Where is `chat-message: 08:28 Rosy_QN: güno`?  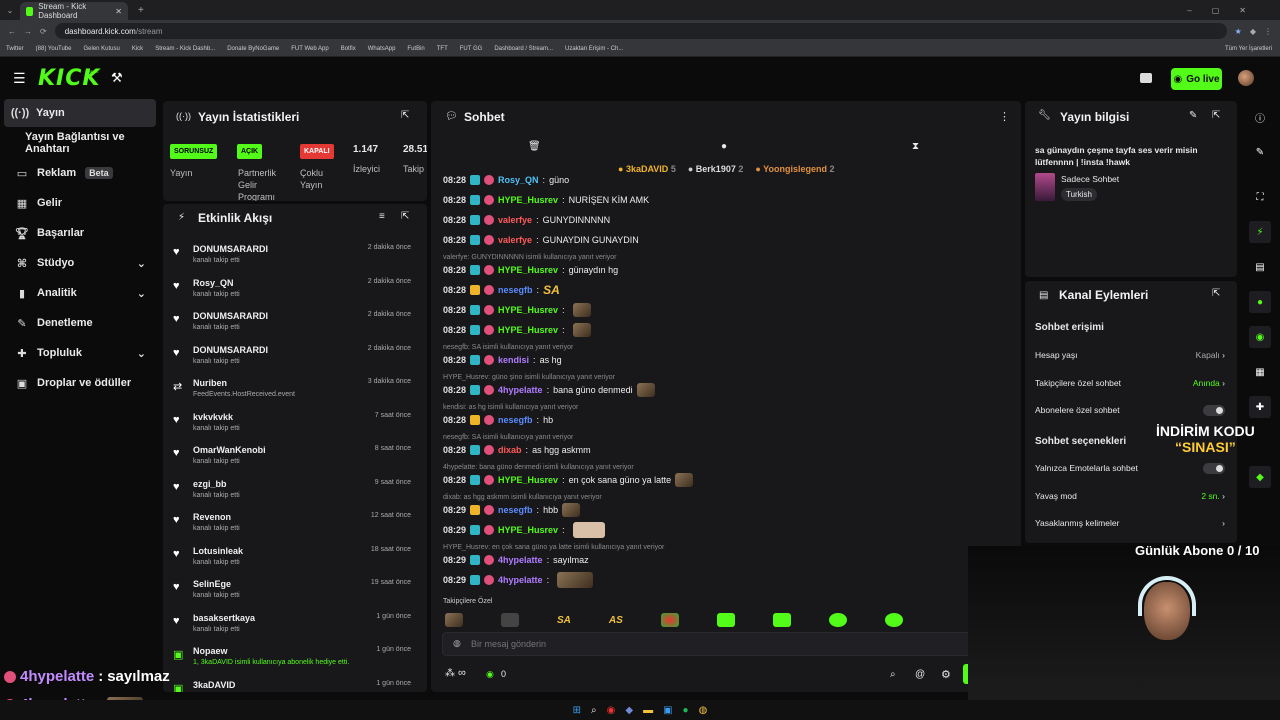
chat-message: 08:28 Rosy_QN: güno is located at coordinates (506, 180).